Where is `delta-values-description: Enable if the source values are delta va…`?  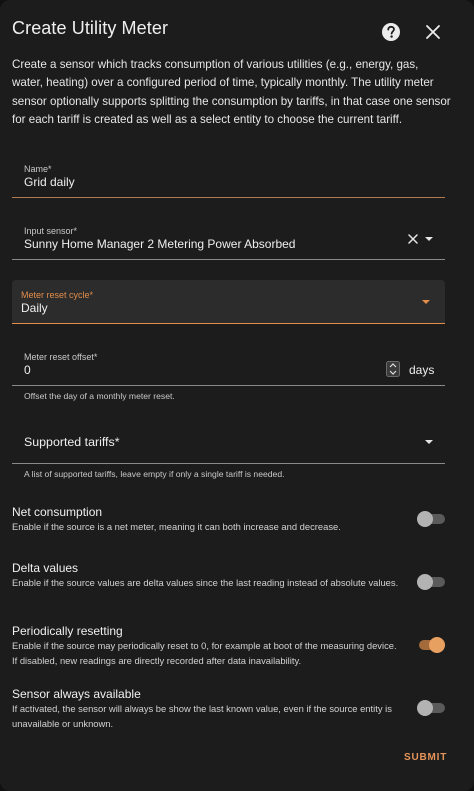 delta-values-description: Enable if the source values are delta va… is located at coordinates (205, 582).